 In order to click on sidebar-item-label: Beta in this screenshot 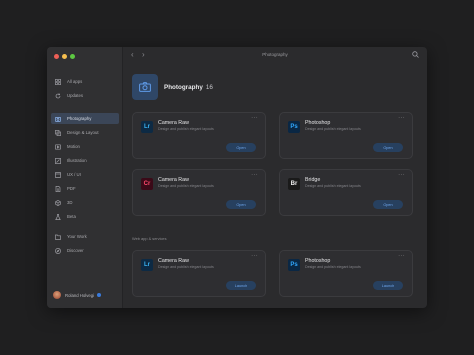, I will do `click(71, 216)`.